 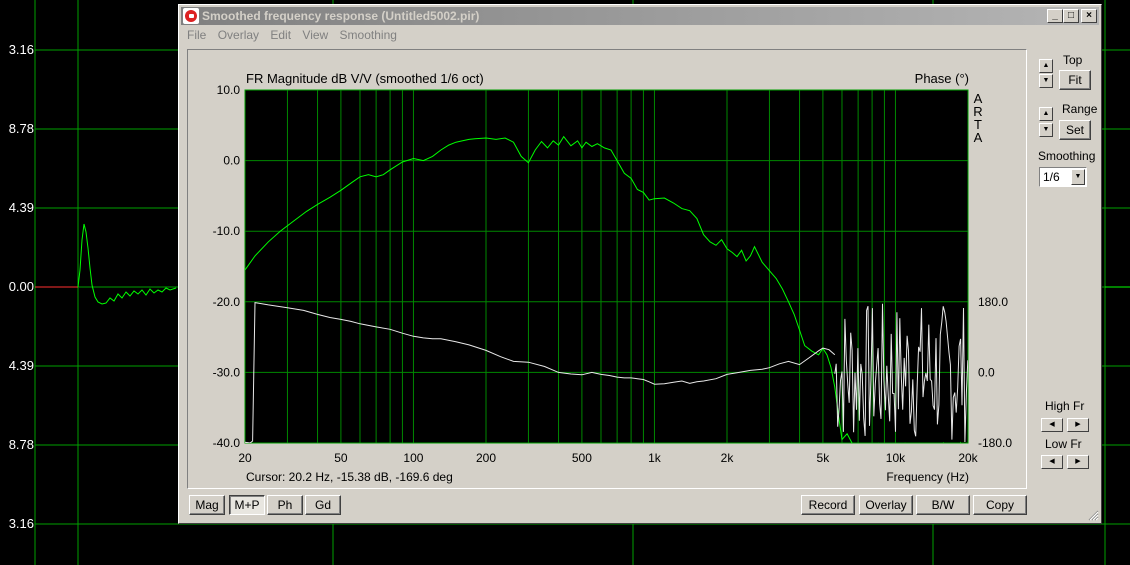 I want to click on phase-axis-title: Phase (°), so click(x=942, y=78).